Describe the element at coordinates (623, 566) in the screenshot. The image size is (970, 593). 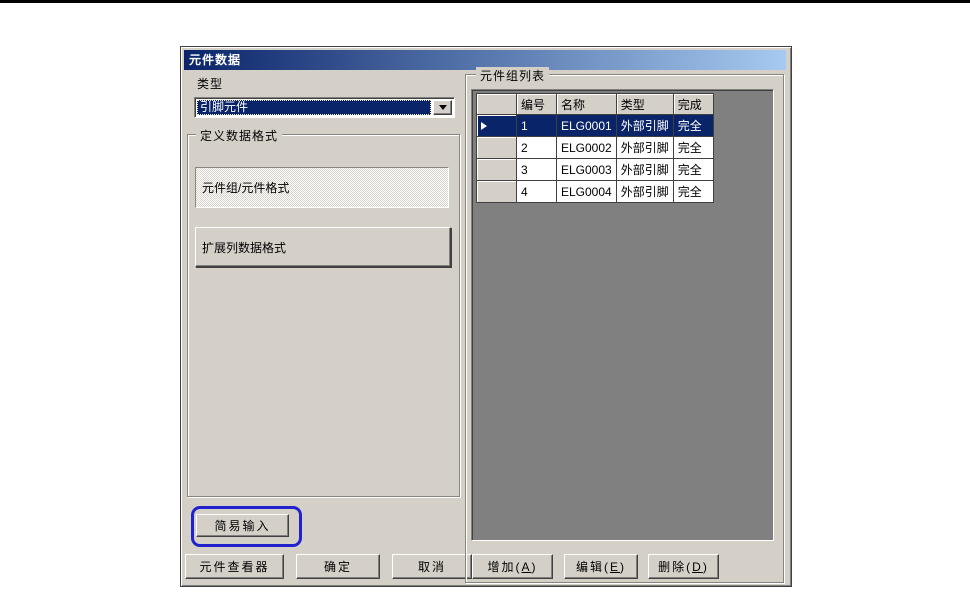
I see `edit-label-post: )` at that location.